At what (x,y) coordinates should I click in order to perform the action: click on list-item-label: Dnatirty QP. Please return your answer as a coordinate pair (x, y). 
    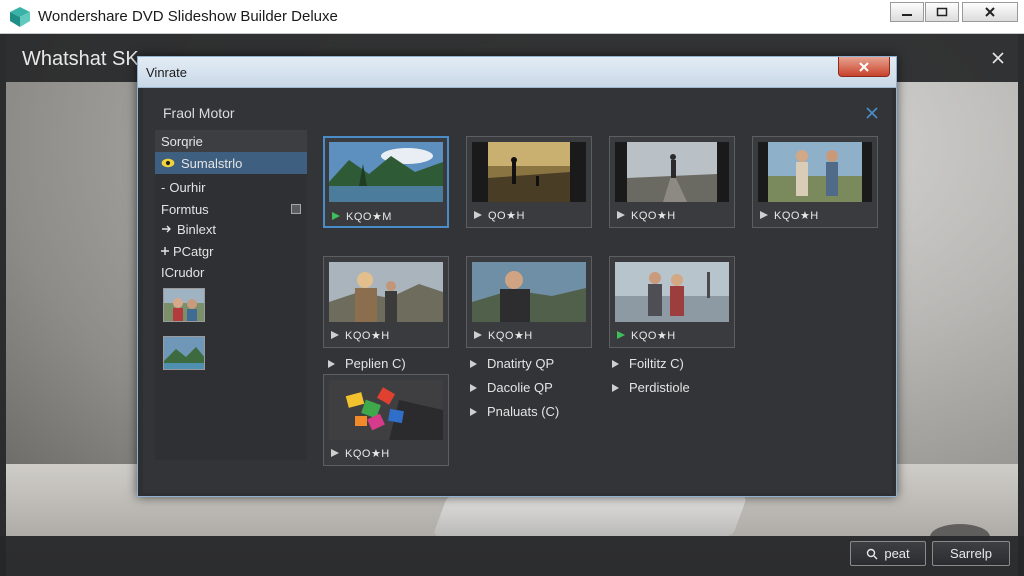
    Looking at the image, I should click on (521, 363).